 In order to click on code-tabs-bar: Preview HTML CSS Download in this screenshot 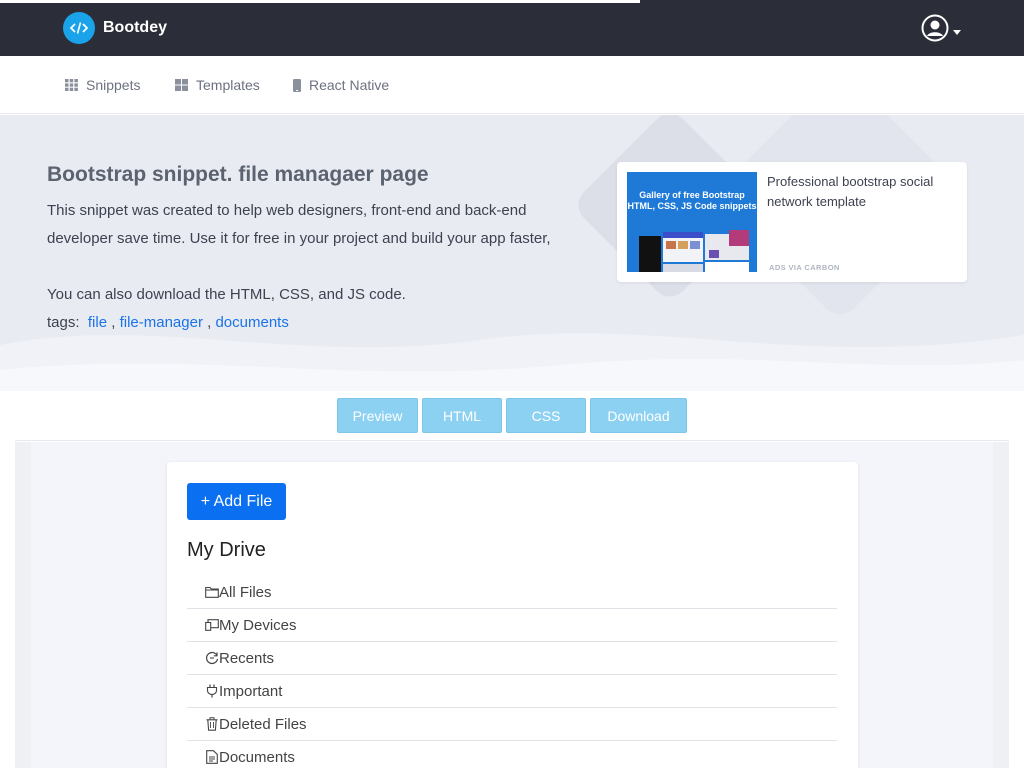, I will do `click(512, 416)`.